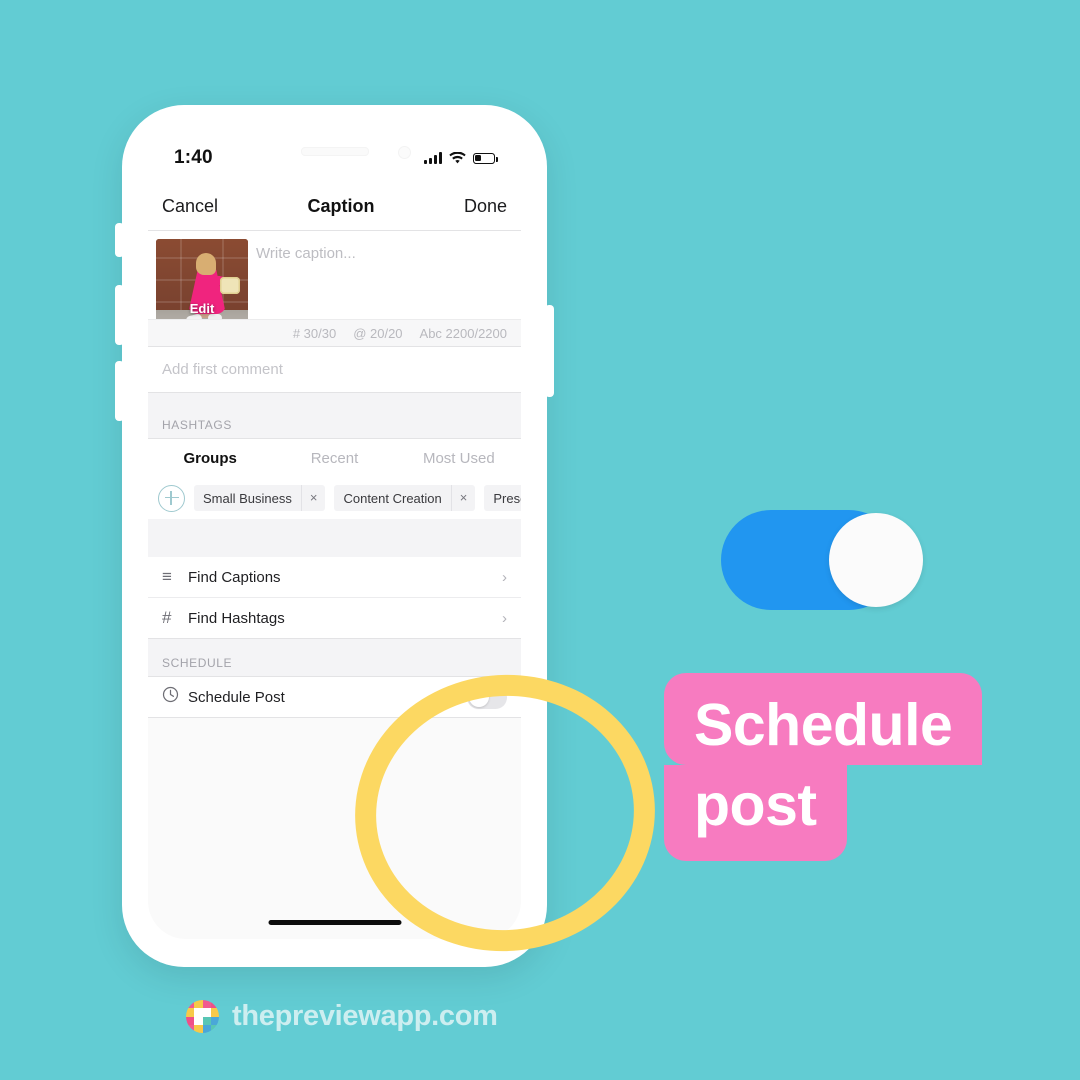  I want to click on chip-content-creation: Content Creation ×, so click(405, 498).